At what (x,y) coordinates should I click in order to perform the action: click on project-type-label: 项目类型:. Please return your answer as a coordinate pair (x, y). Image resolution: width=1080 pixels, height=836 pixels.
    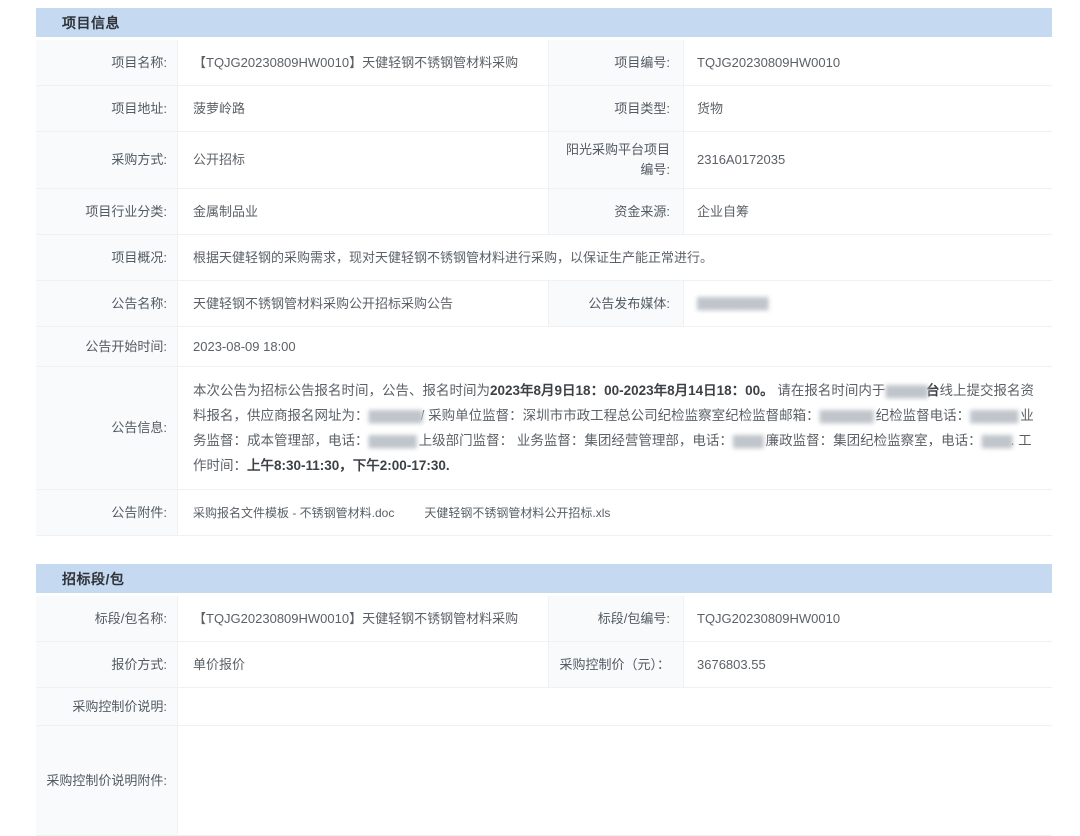
    Looking at the image, I should click on (616, 108).